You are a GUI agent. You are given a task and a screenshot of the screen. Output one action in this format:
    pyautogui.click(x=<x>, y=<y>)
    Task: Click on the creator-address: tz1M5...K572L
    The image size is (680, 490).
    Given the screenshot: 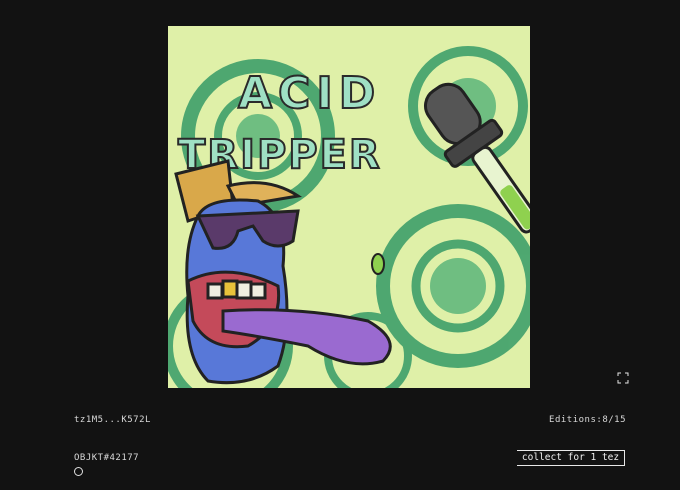 What is the action you would take?
    pyautogui.click(x=112, y=420)
    